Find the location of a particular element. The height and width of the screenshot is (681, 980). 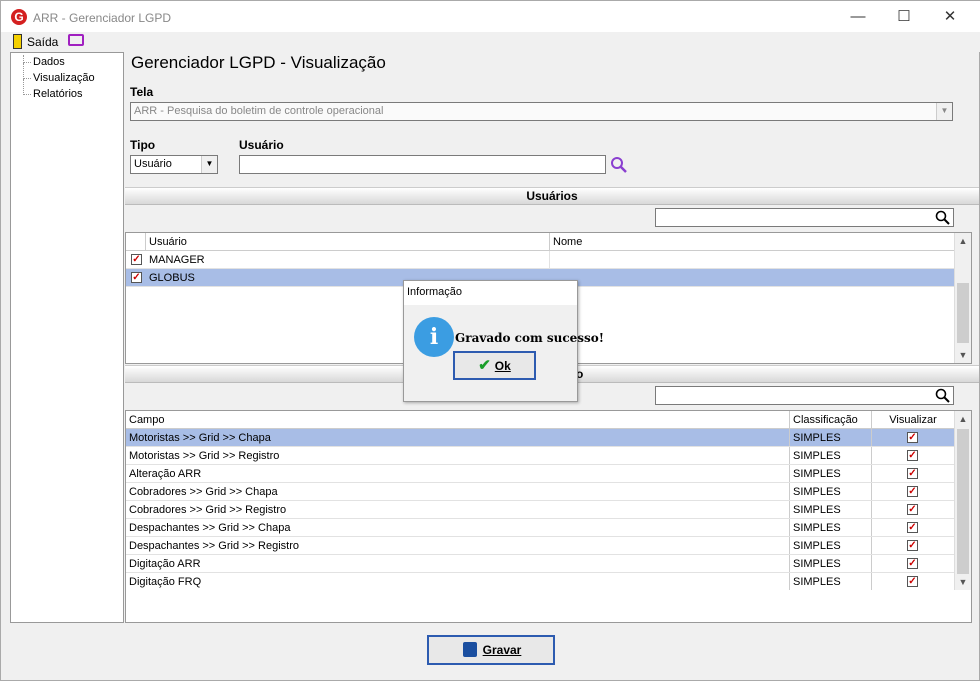

title-bar: G ARR - Gerenciador LGPD — ☐ ✕ is located at coordinates (490, 16).